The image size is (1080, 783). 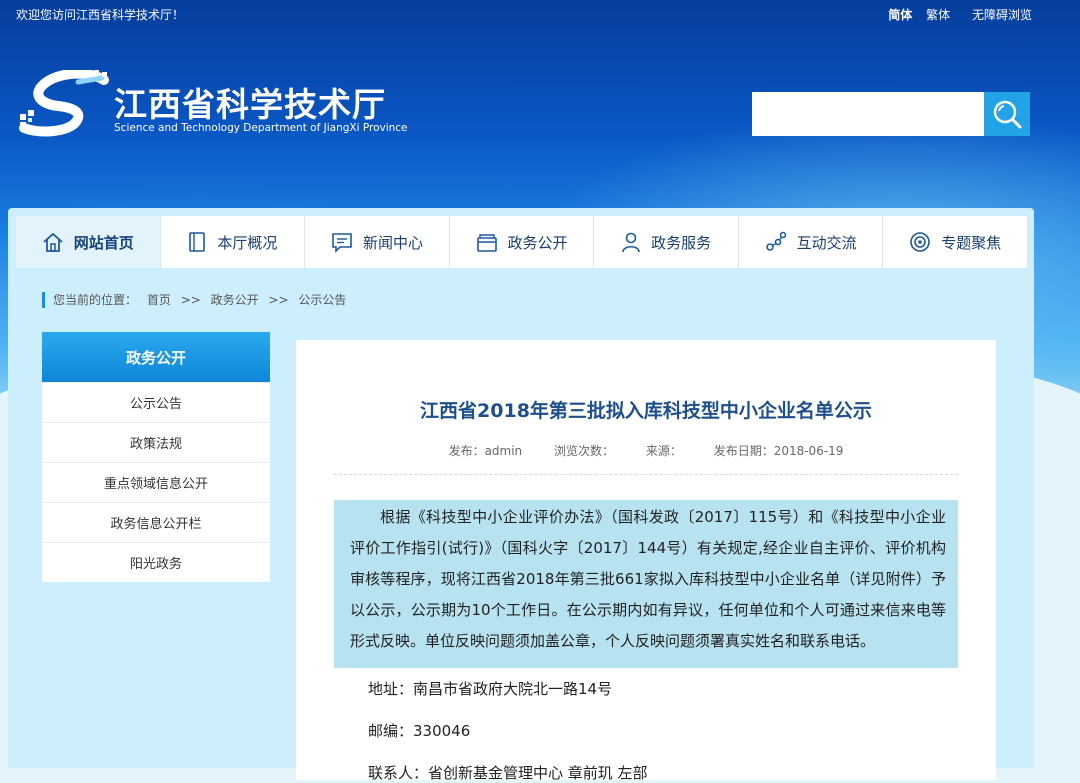 I want to click on nav-label: 网站首页, so click(x=103, y=242).